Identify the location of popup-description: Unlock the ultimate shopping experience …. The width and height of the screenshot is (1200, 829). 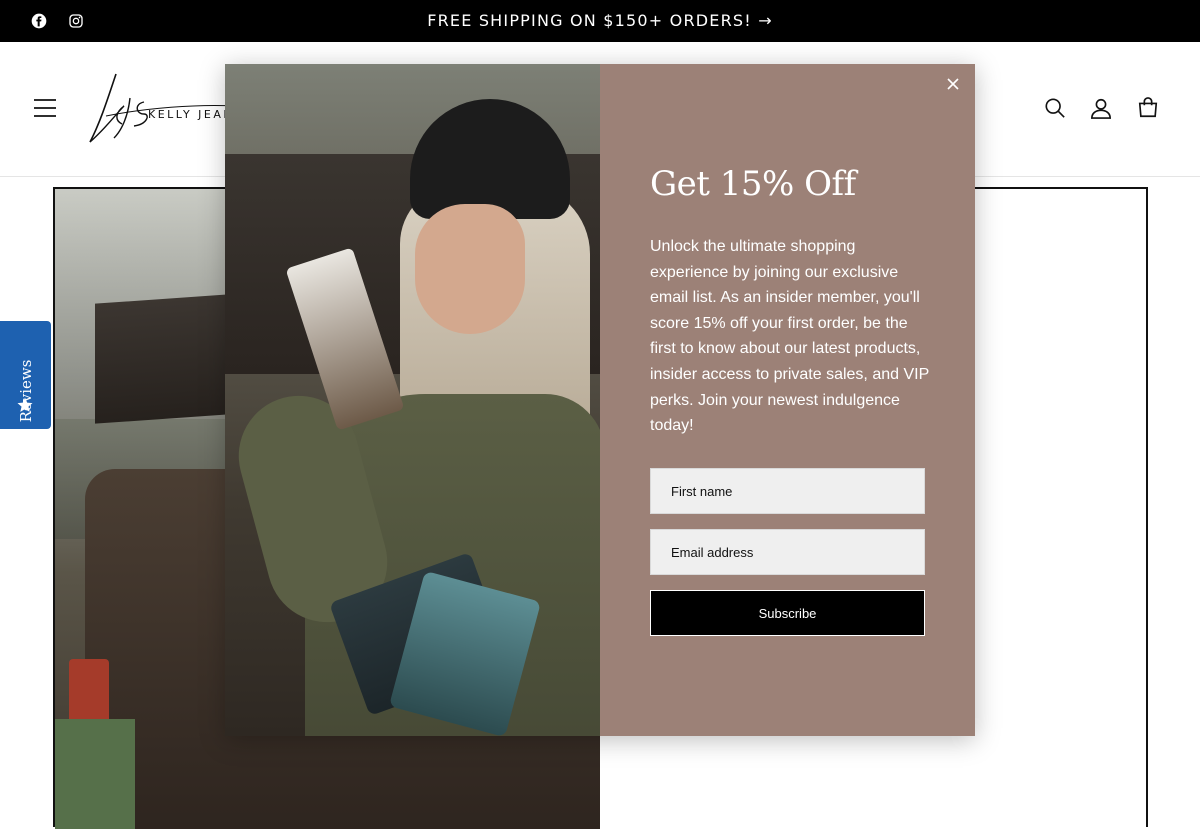
(789, 336).